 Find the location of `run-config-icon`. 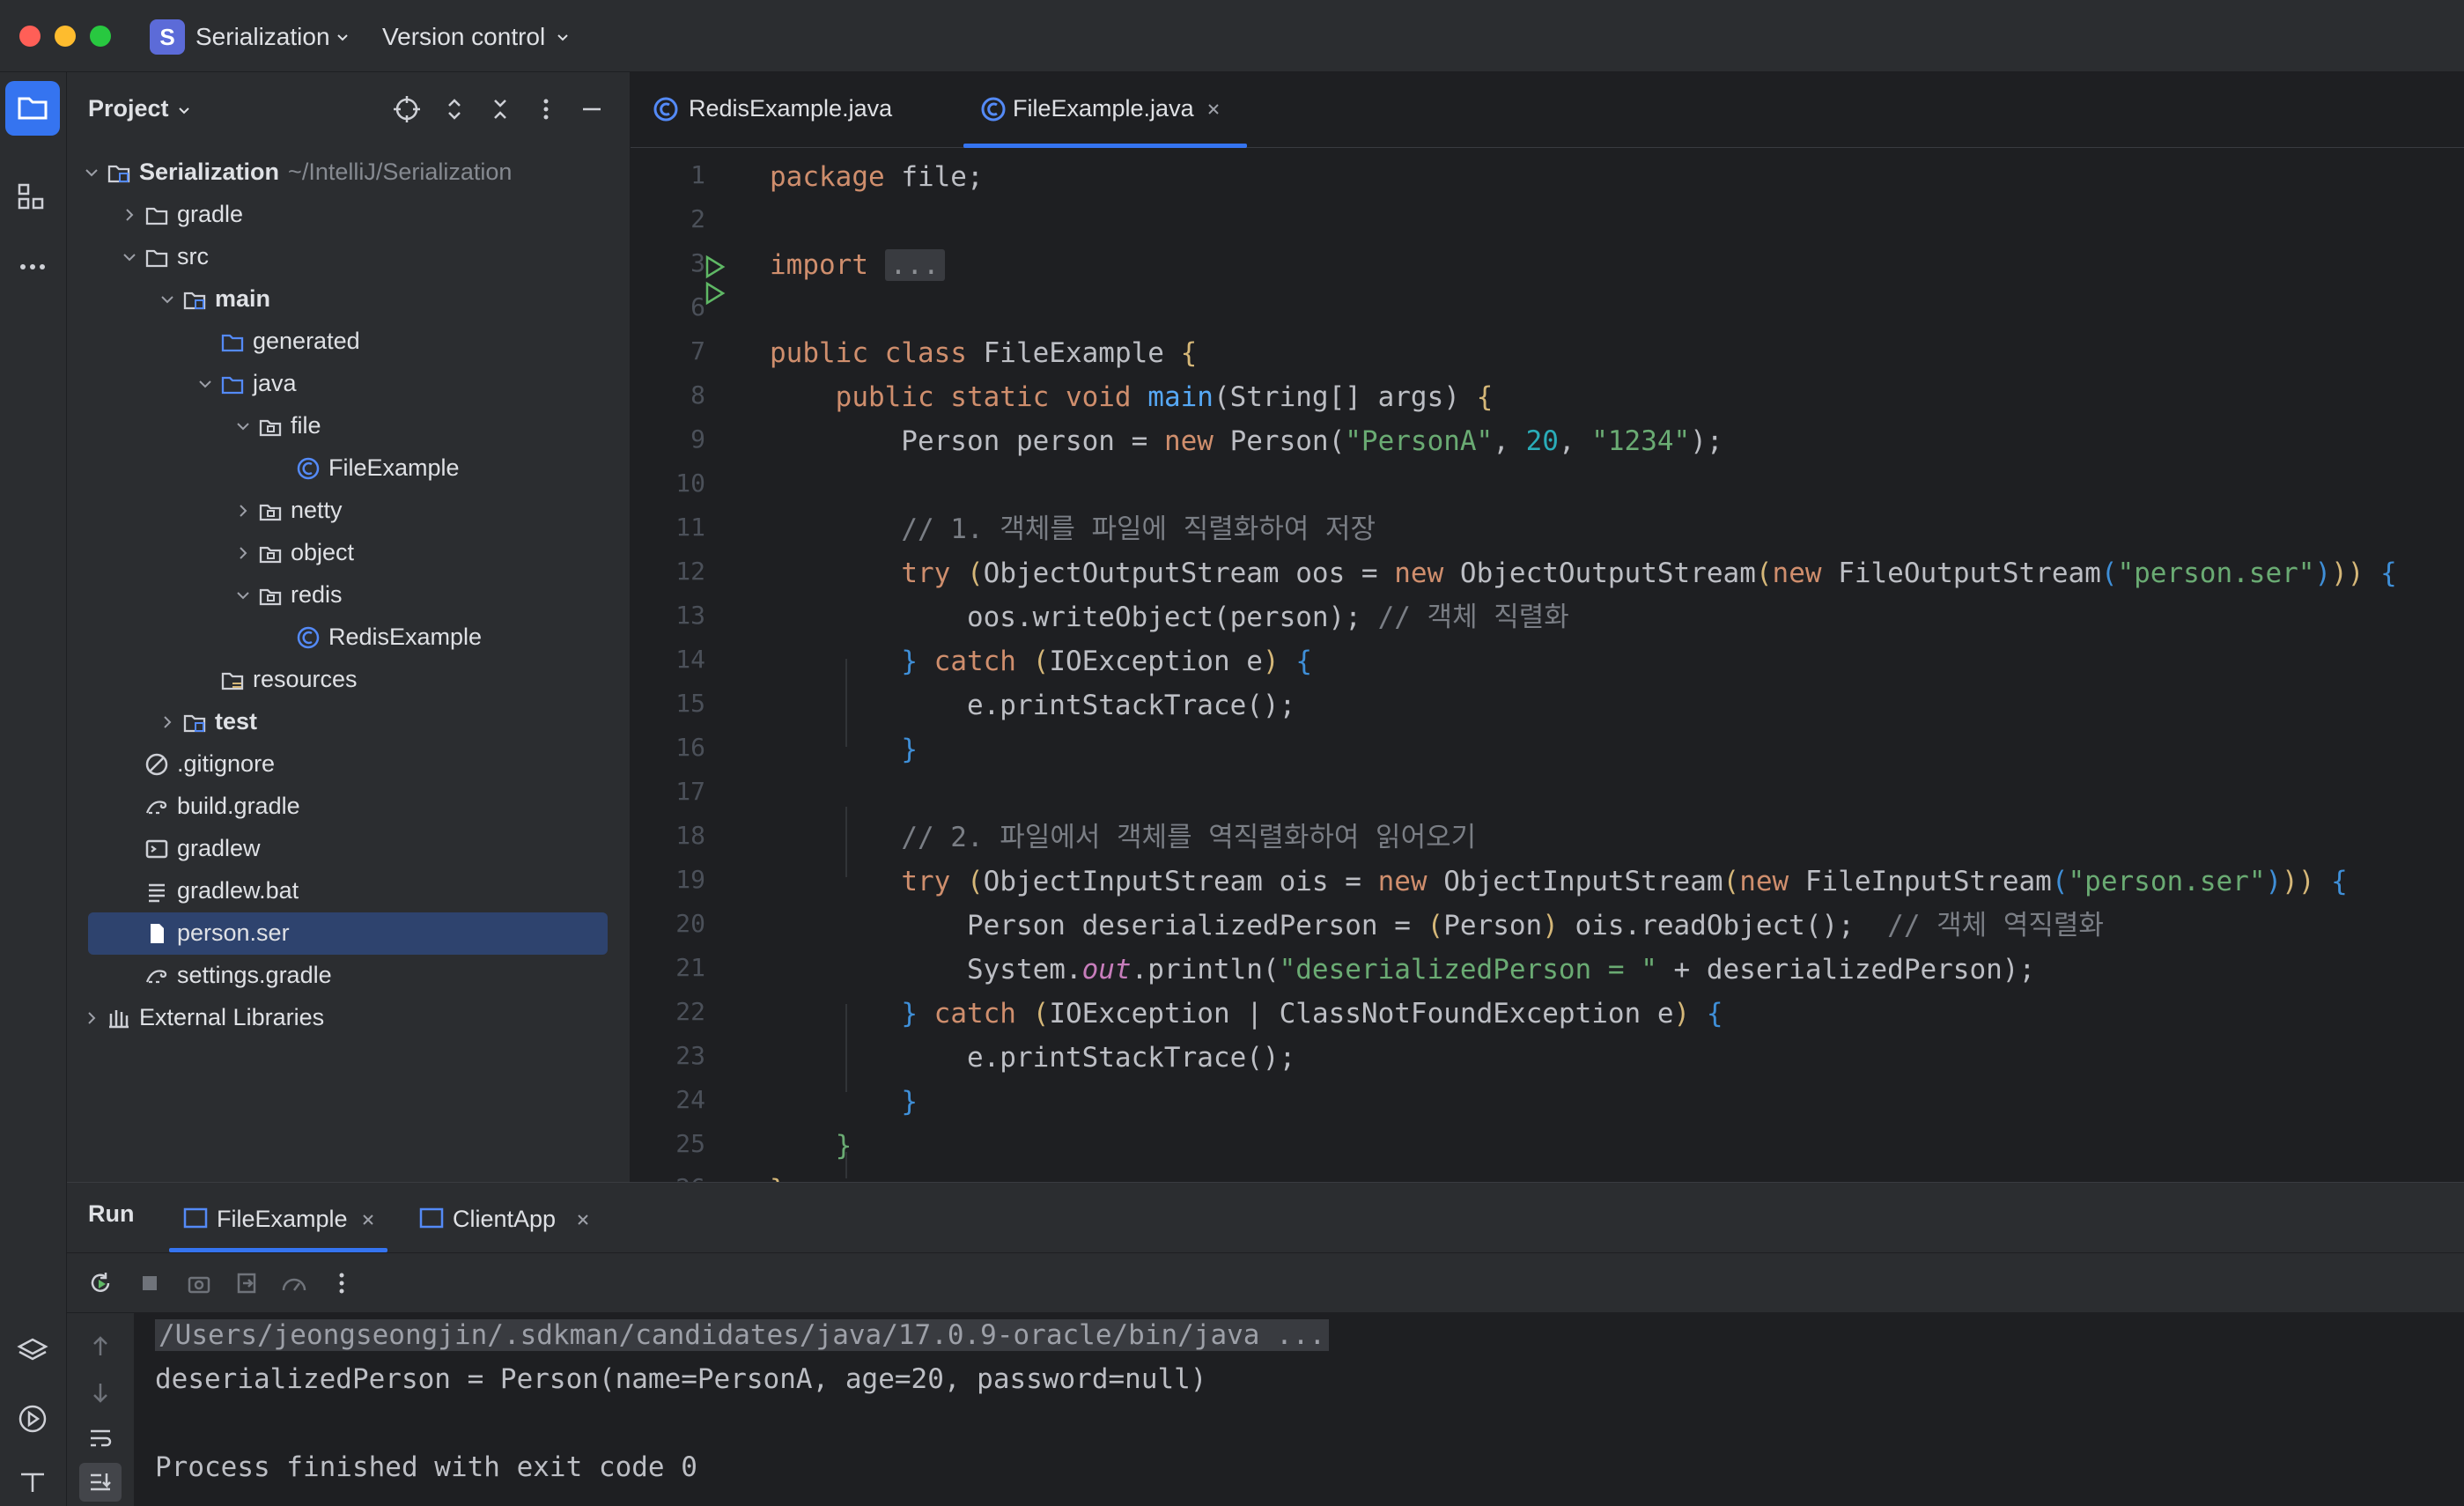

run-config-icon is located at coordinates (195, 1218).